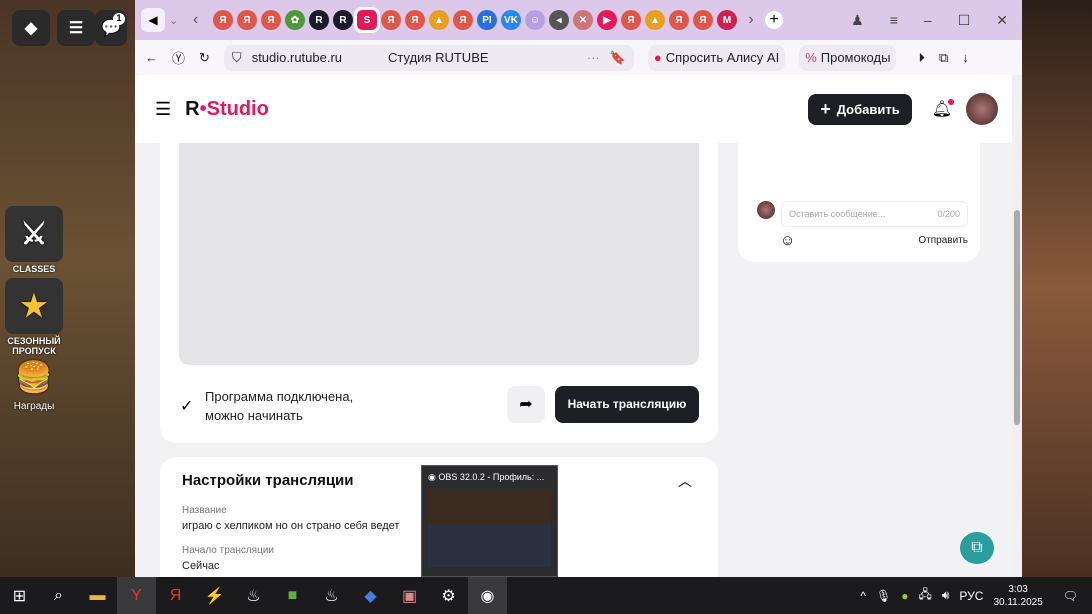 This screenshot has height=614, width=1092. What do you see at coordinates (535, 20) in the screenshot?
I see `browser-tab: ☺` at bounding box center [535, 20].